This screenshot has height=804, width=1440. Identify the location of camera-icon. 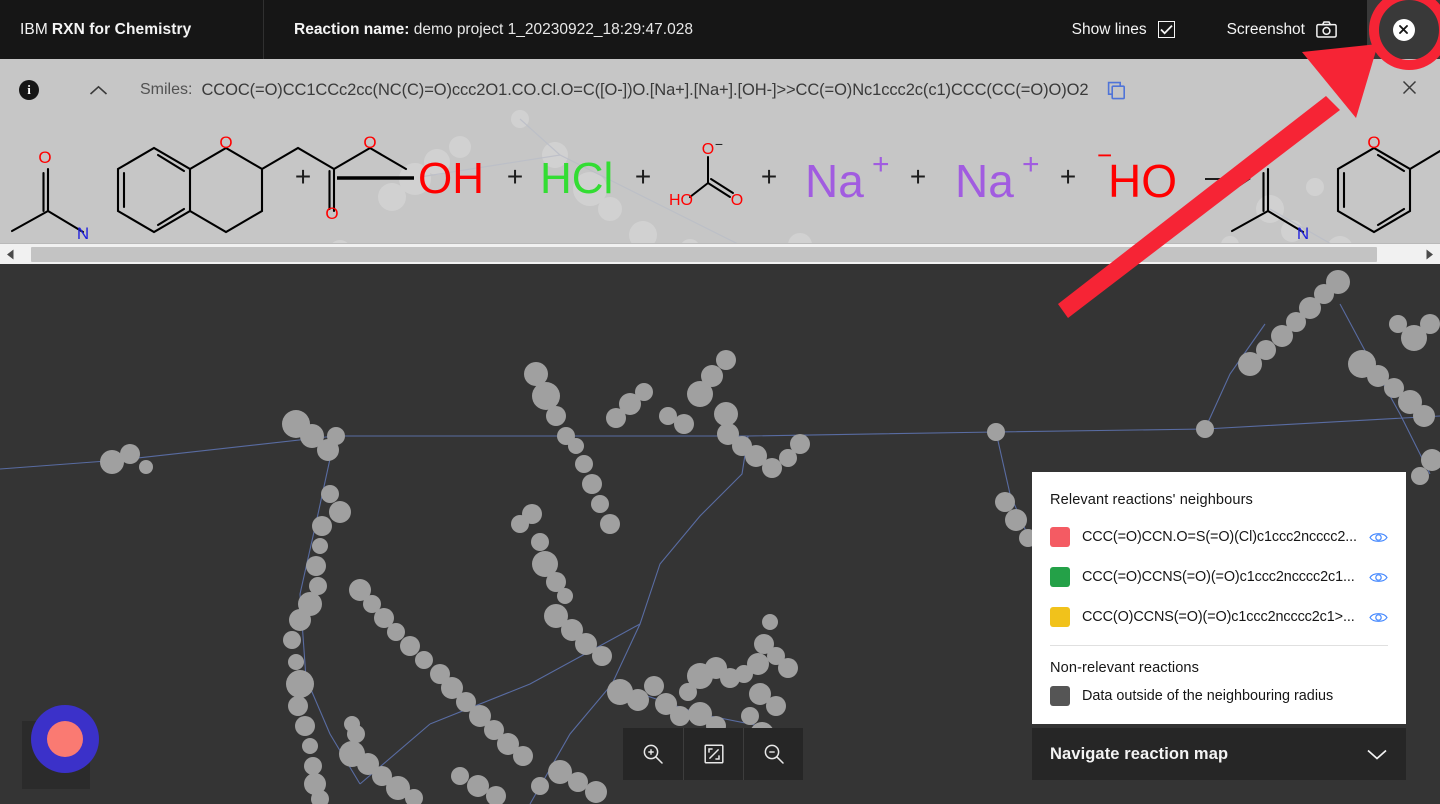
(1326, 29).